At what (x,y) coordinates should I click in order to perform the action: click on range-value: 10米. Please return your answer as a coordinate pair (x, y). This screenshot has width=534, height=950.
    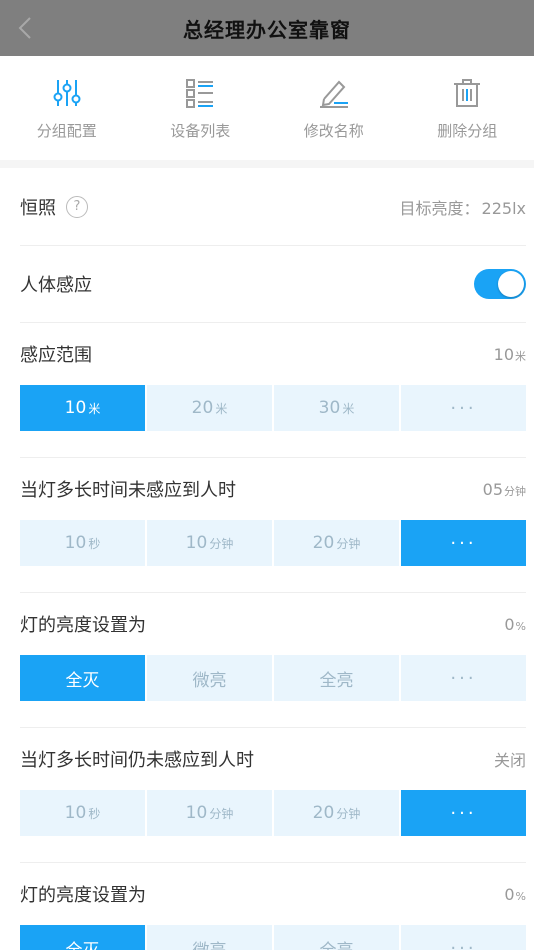
    Looking at the image, I should click on (509, 354).